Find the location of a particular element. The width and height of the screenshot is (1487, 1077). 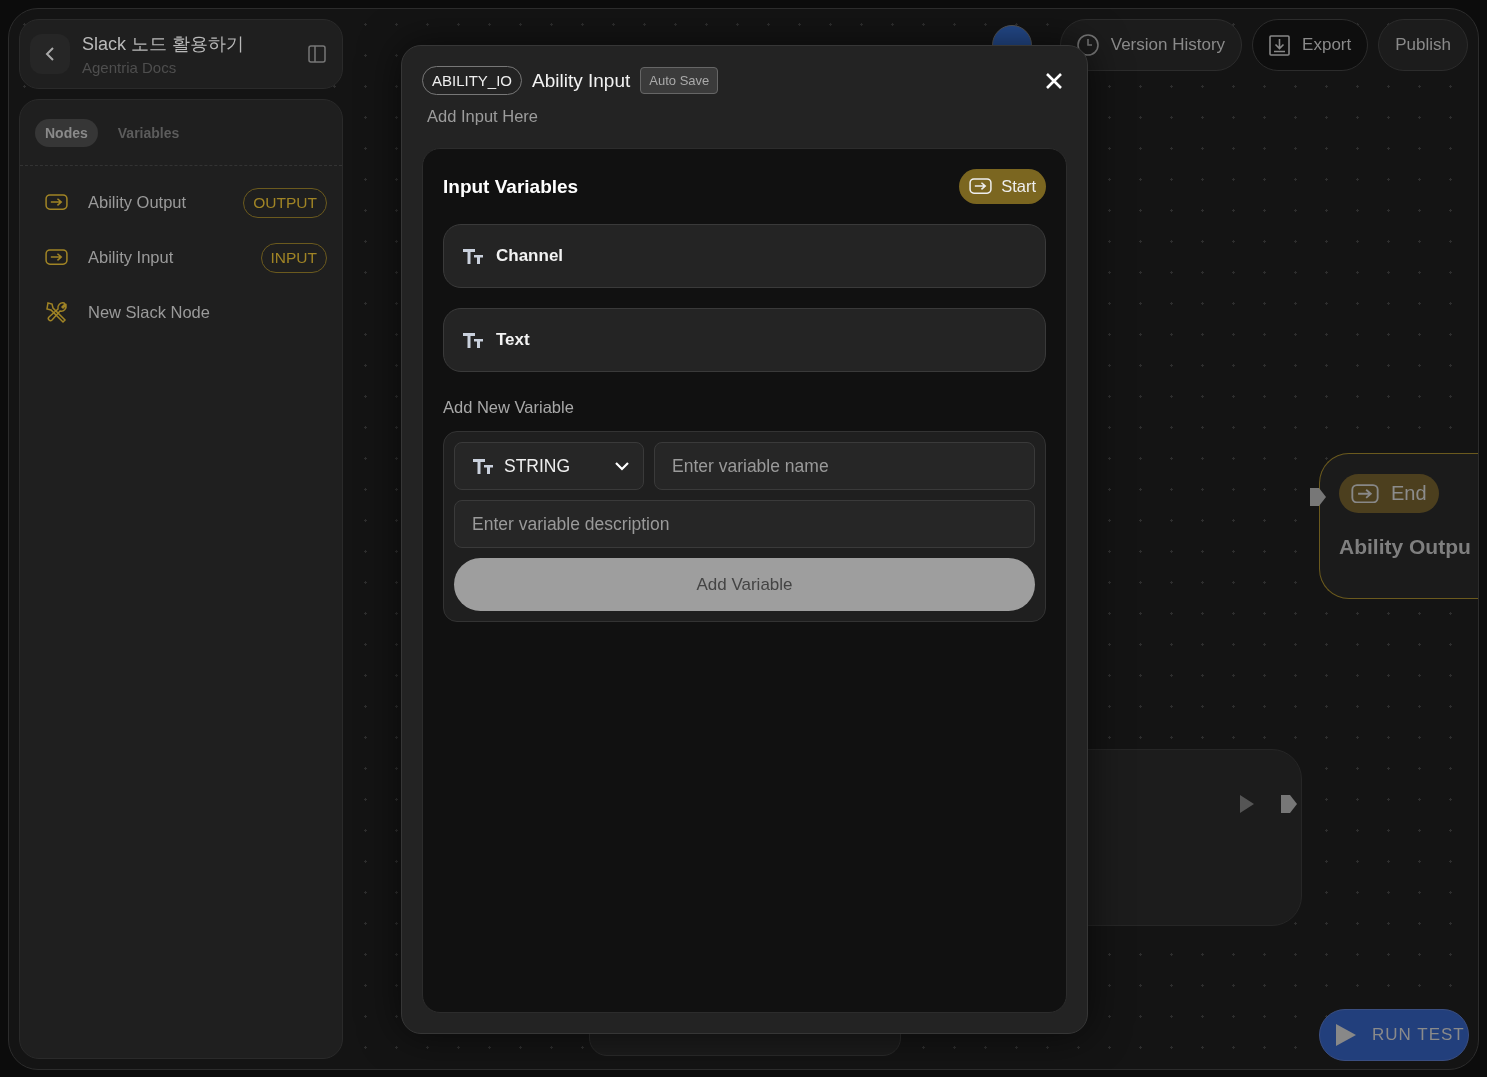

sidebar-toggle-icon is located at coordinates (317, 54).